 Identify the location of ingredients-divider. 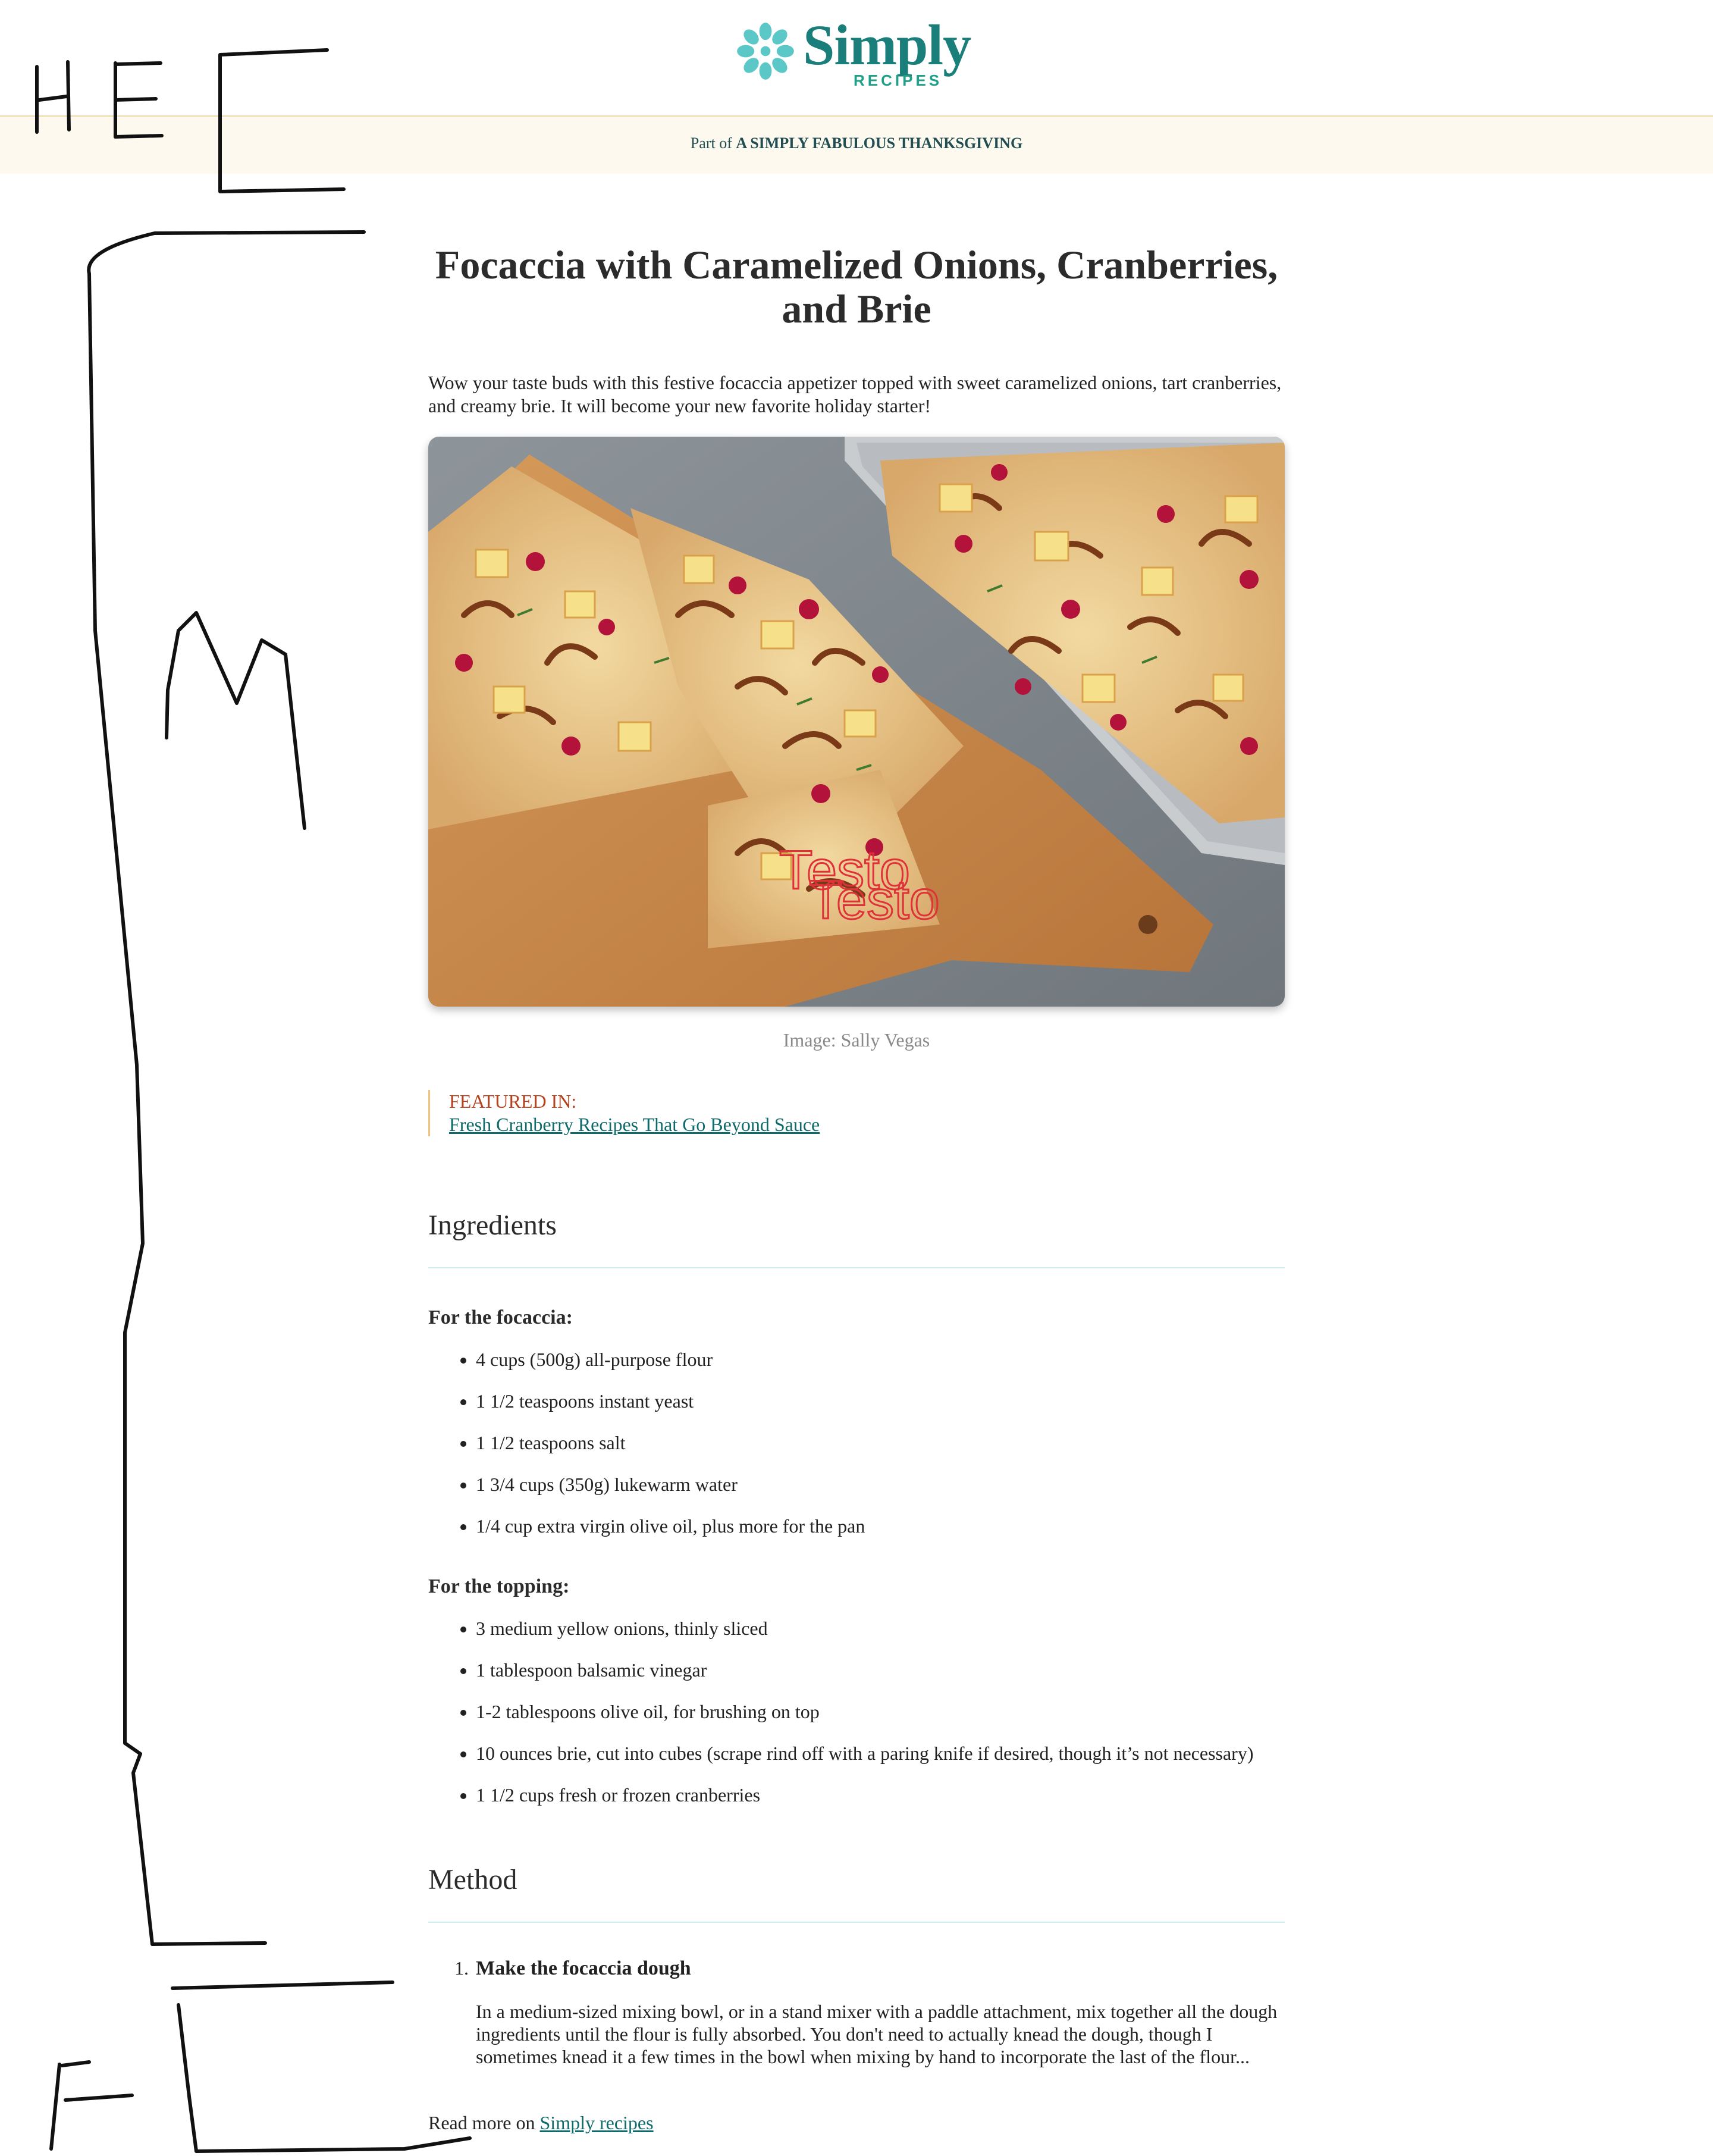
(857, 1267).